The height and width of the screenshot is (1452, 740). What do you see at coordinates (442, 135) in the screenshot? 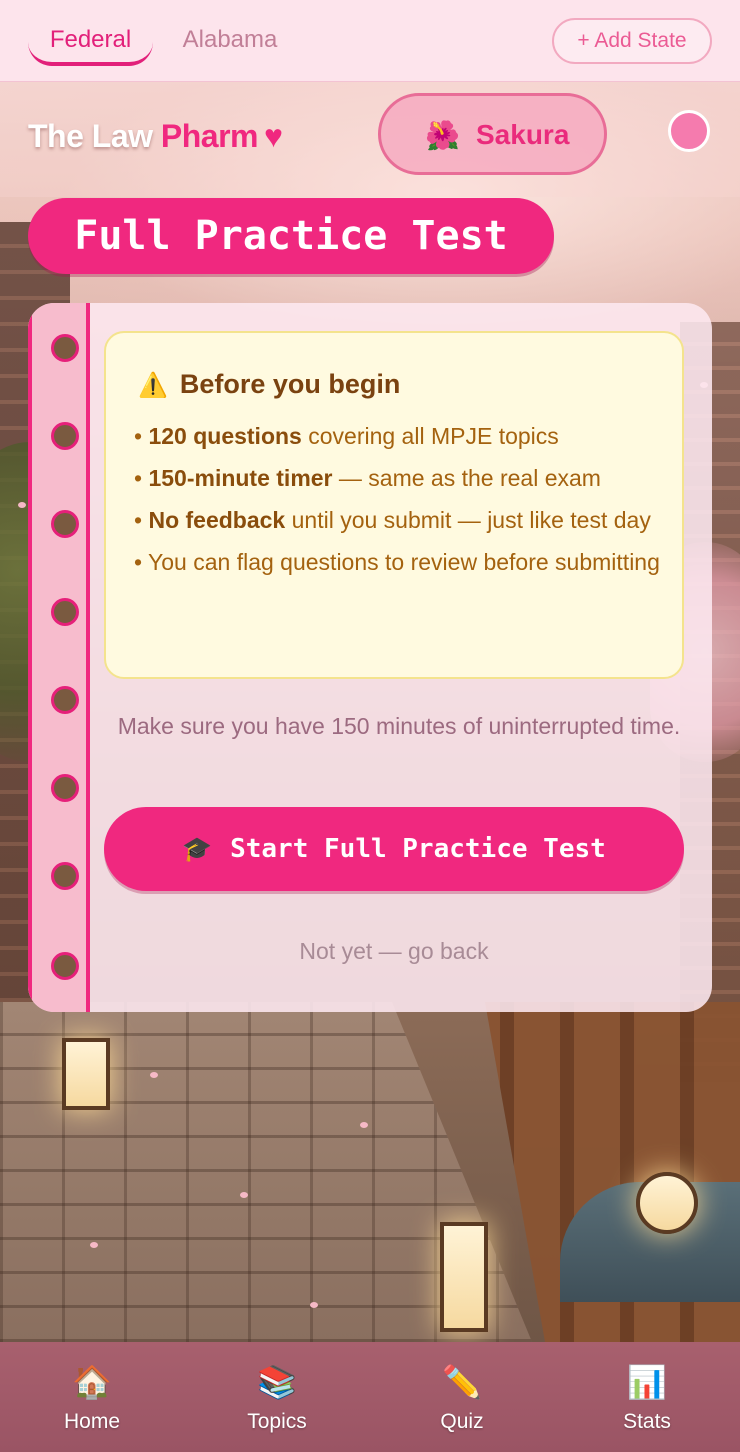
I see `hibiscus-icon: 🌺` at bounding box center [442, 135].